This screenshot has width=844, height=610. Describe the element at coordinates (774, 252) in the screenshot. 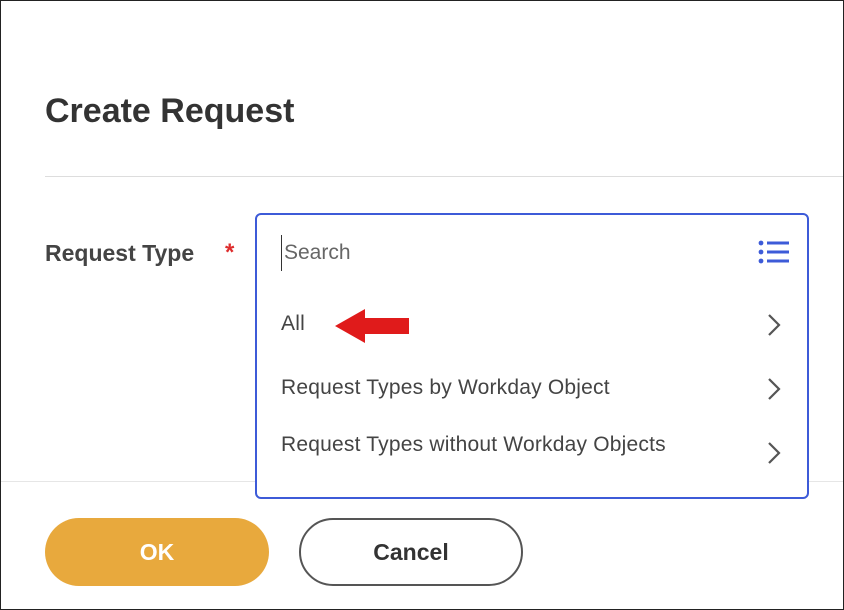

I see `list-icon` at that location.